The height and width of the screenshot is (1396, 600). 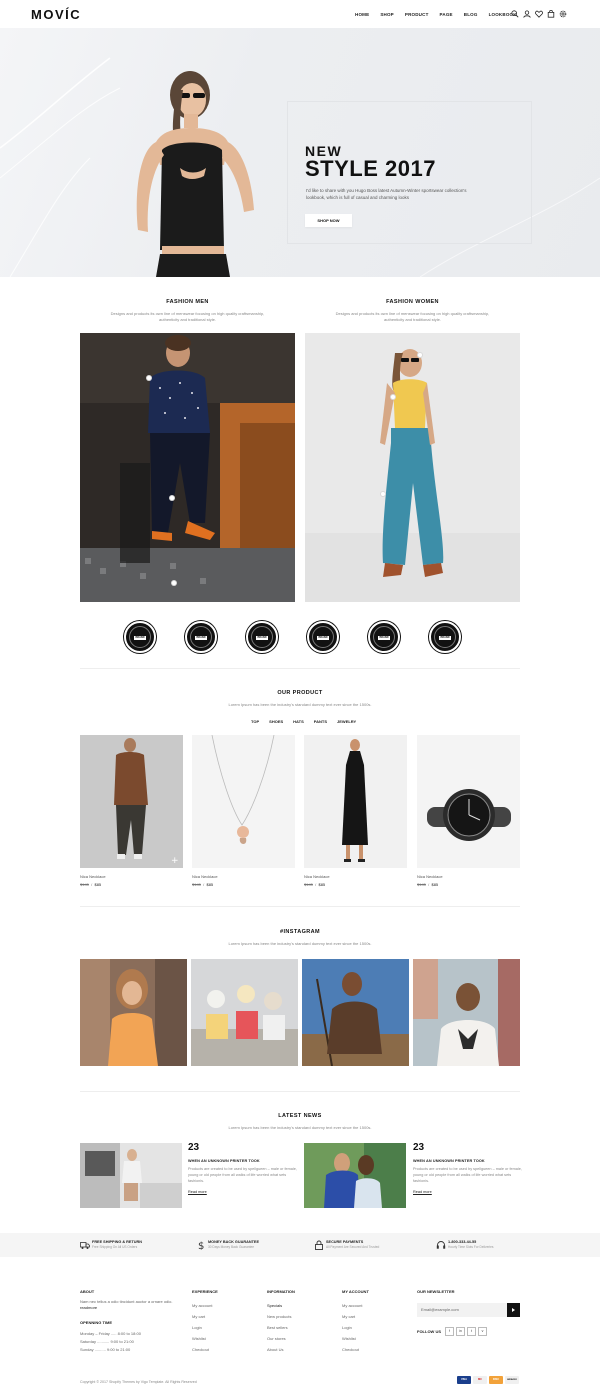 What do you see at coordinates (277, 1327) in the screenshot?
I see `footer-link: Best sellers` at bounding box center [277, 1327].